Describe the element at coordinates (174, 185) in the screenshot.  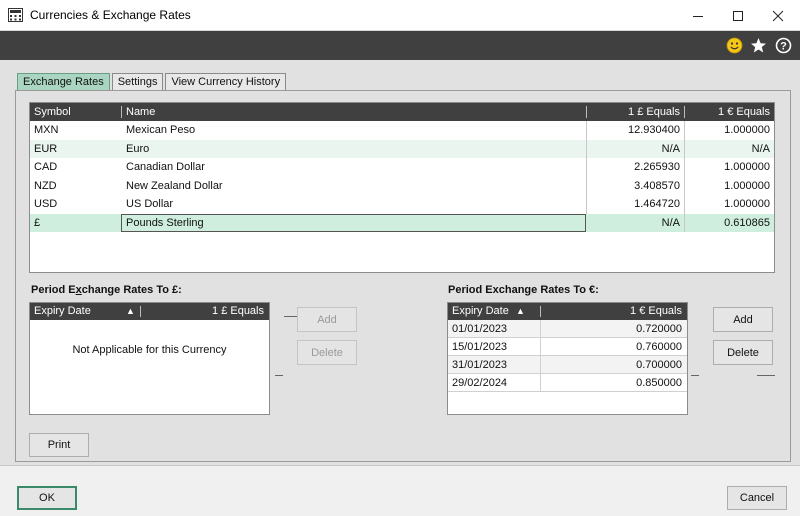
I see `cell-name: New Zealand Dollar` at that location.